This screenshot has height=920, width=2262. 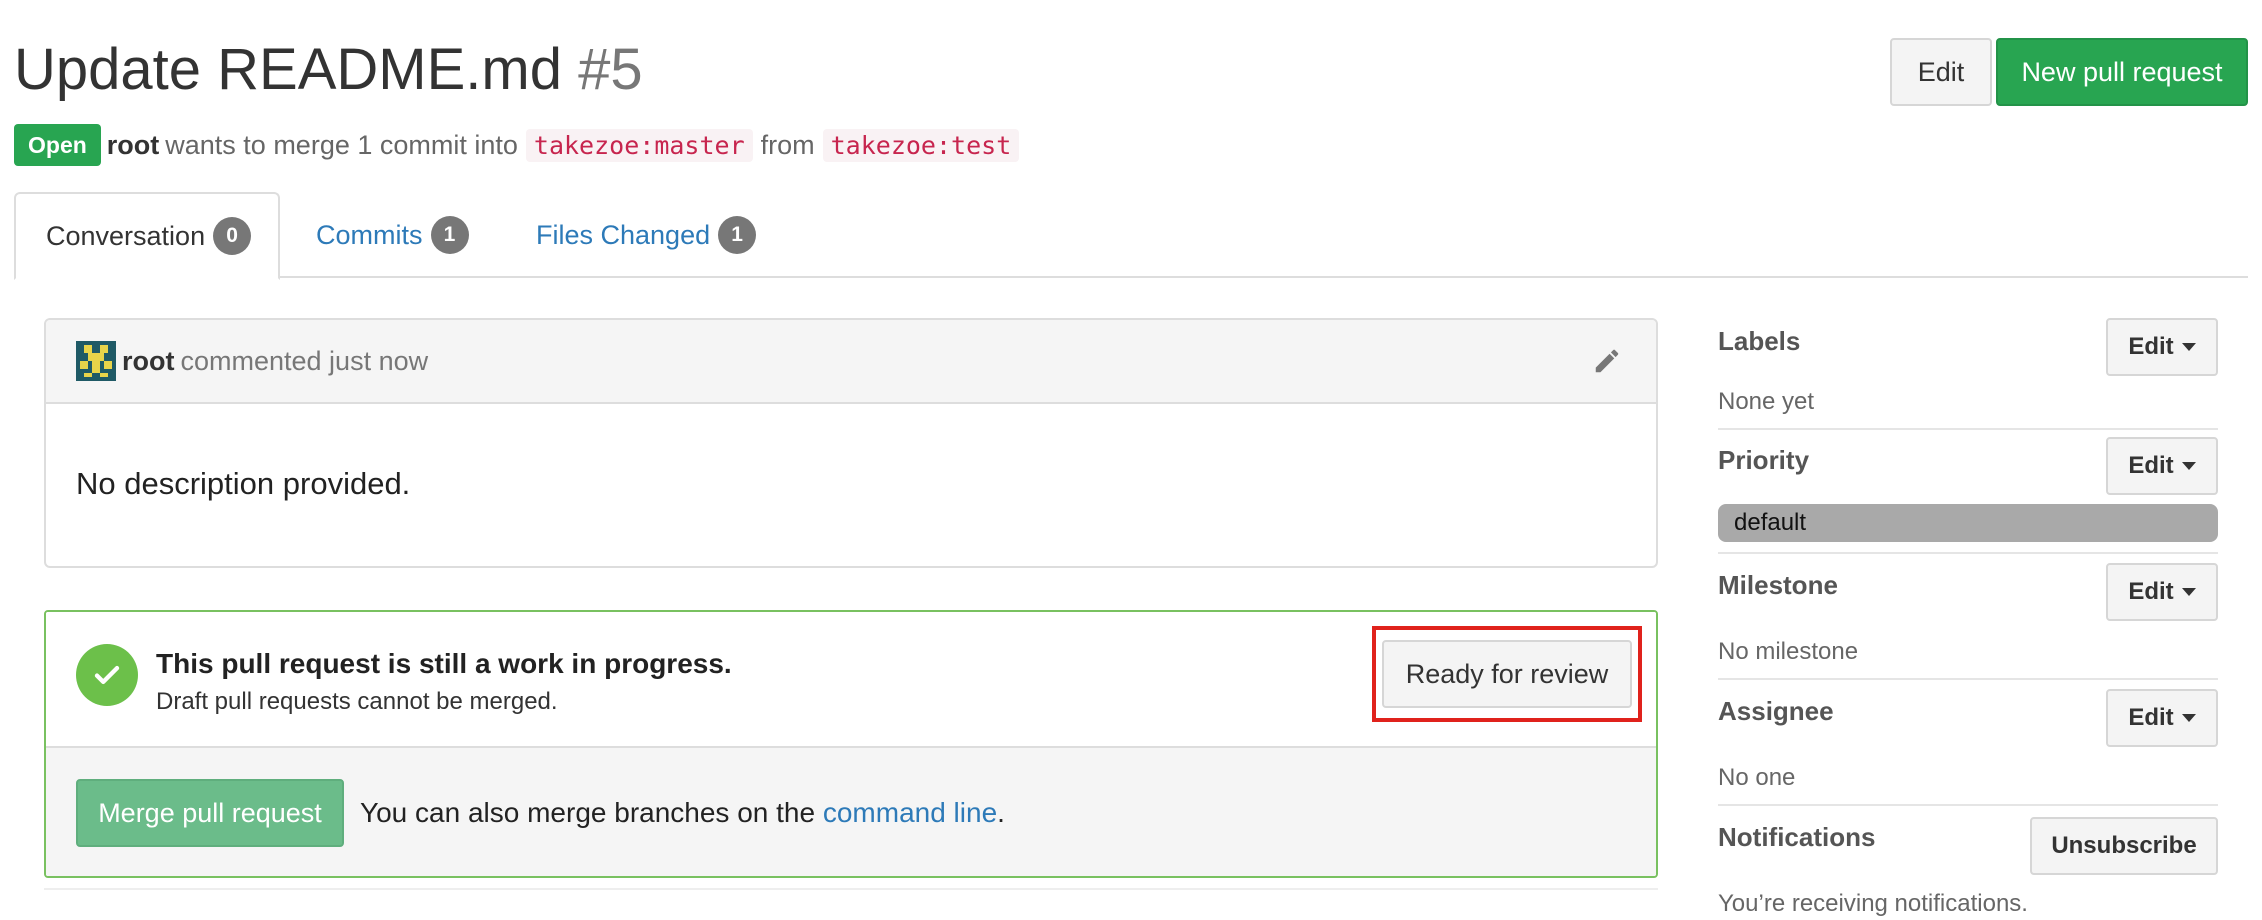 I want to click on priority-title: Priority, so click(x=1764, y=460).